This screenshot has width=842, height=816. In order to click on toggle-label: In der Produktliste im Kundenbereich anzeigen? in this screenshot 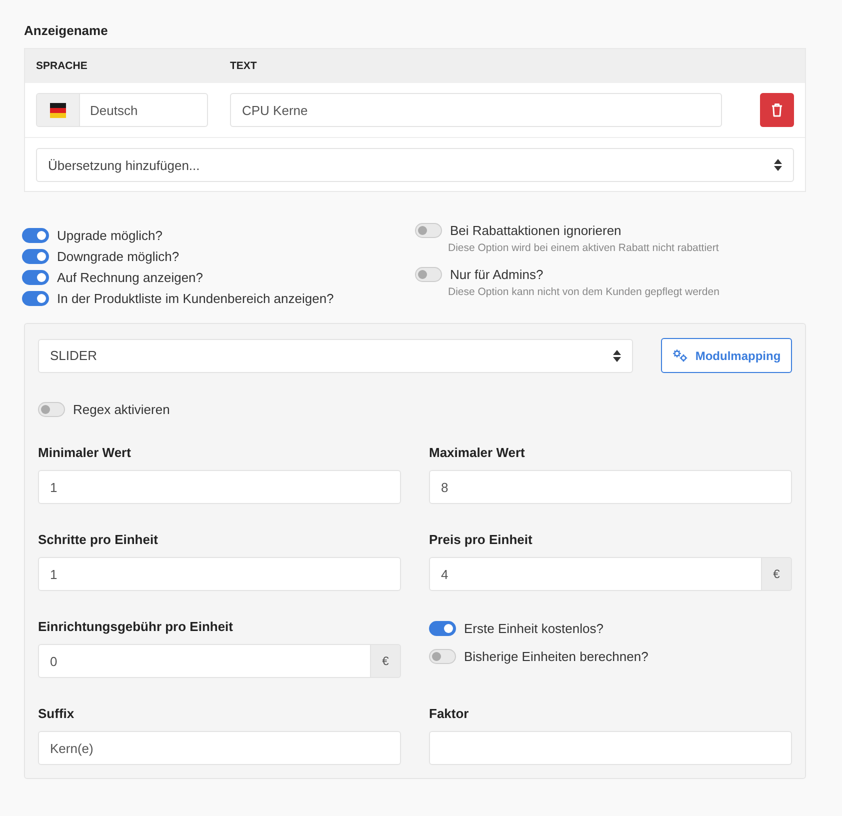, I will do `click(195, 298)`.